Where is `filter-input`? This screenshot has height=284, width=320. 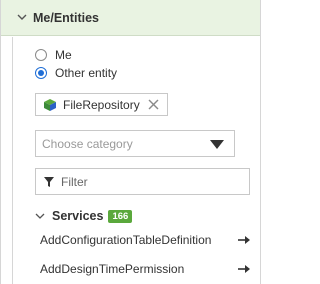 filter-input is located at coordinates (151, 182).